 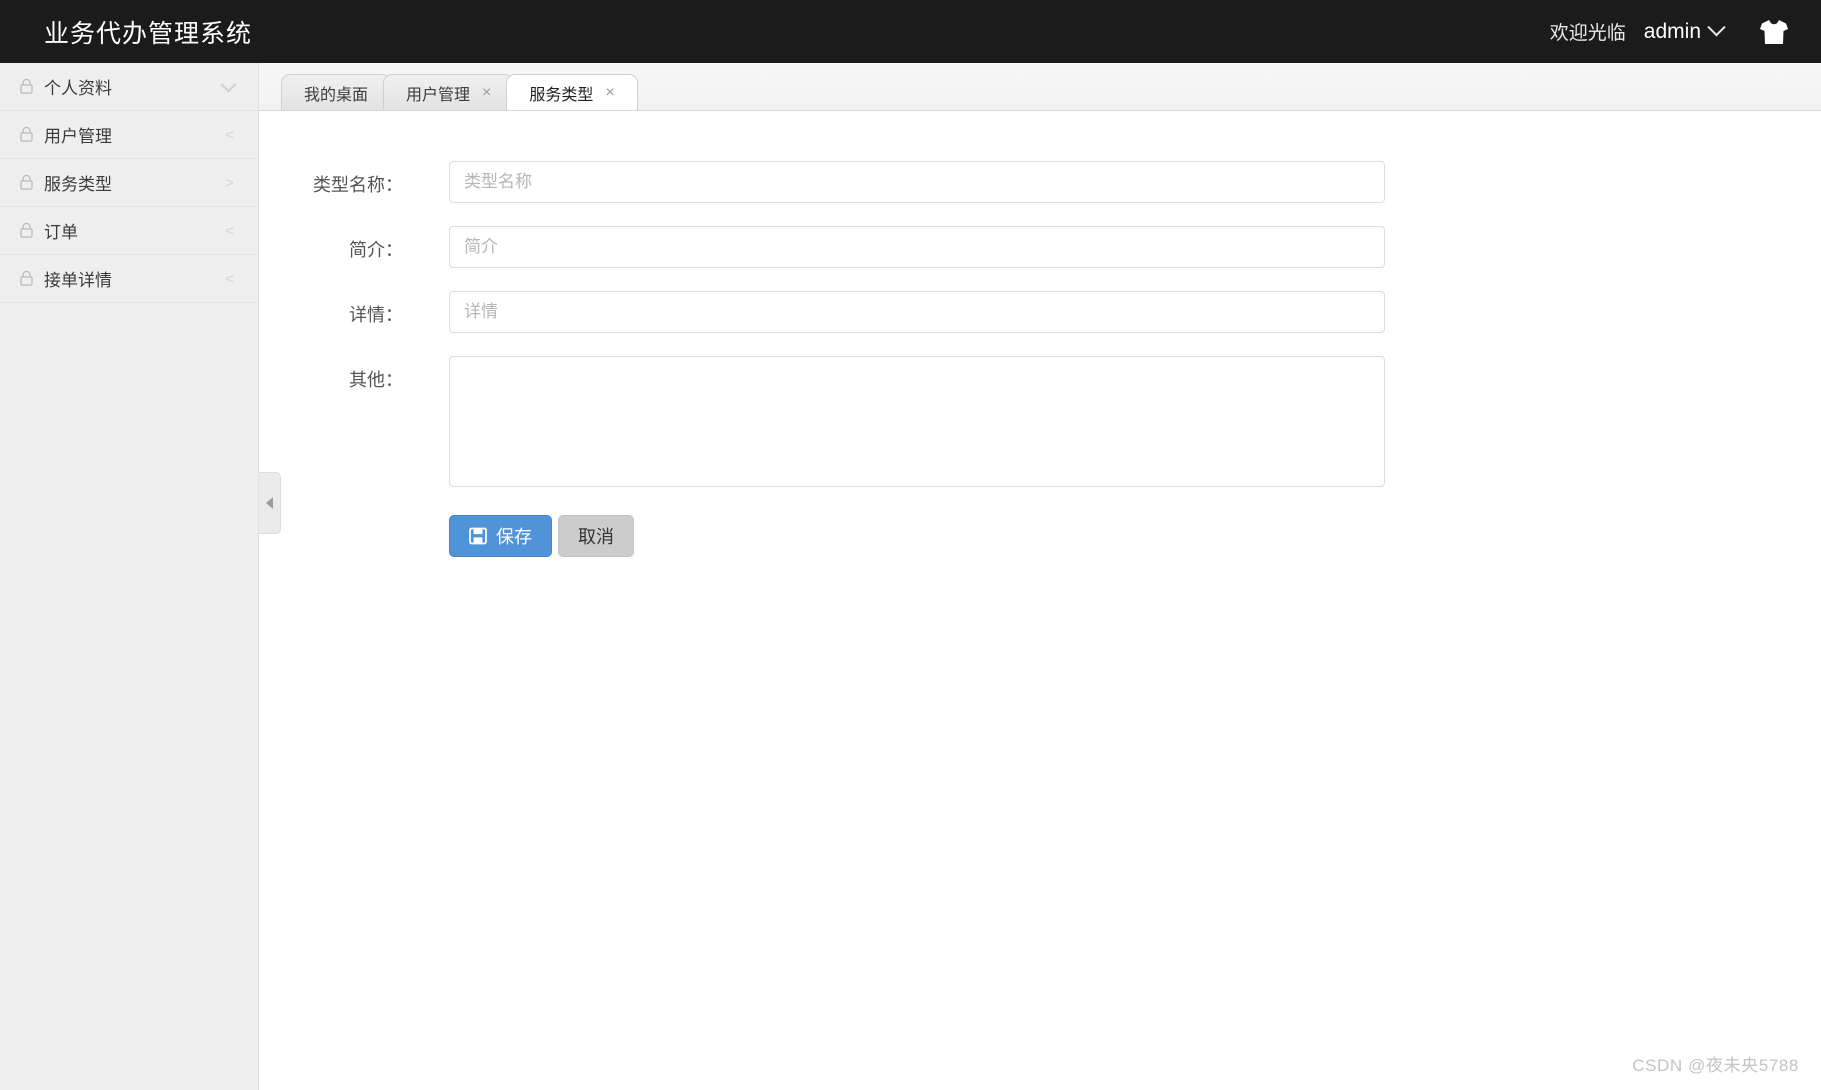 What do you see at coordinates (438, 95) in the screenshot?
I see `tab-label: 用户管理` at bounding box center [438, 95].